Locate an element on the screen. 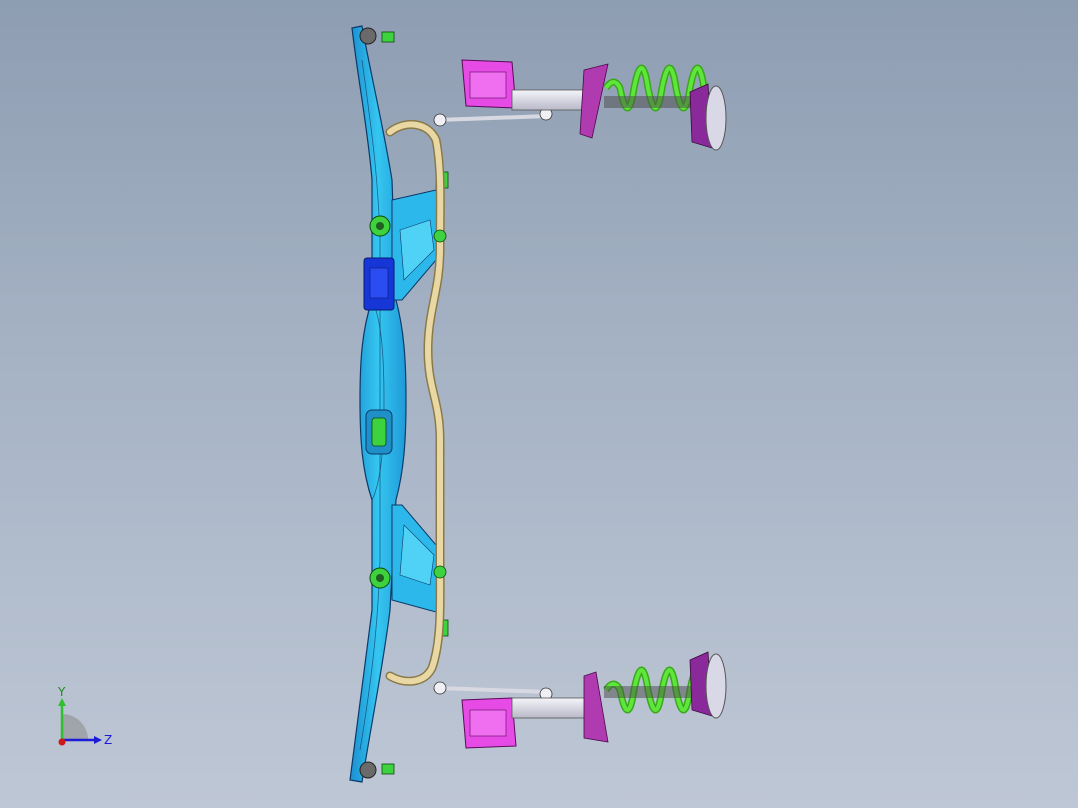  frame-bushing-lower is located at coordinates (380, 578).